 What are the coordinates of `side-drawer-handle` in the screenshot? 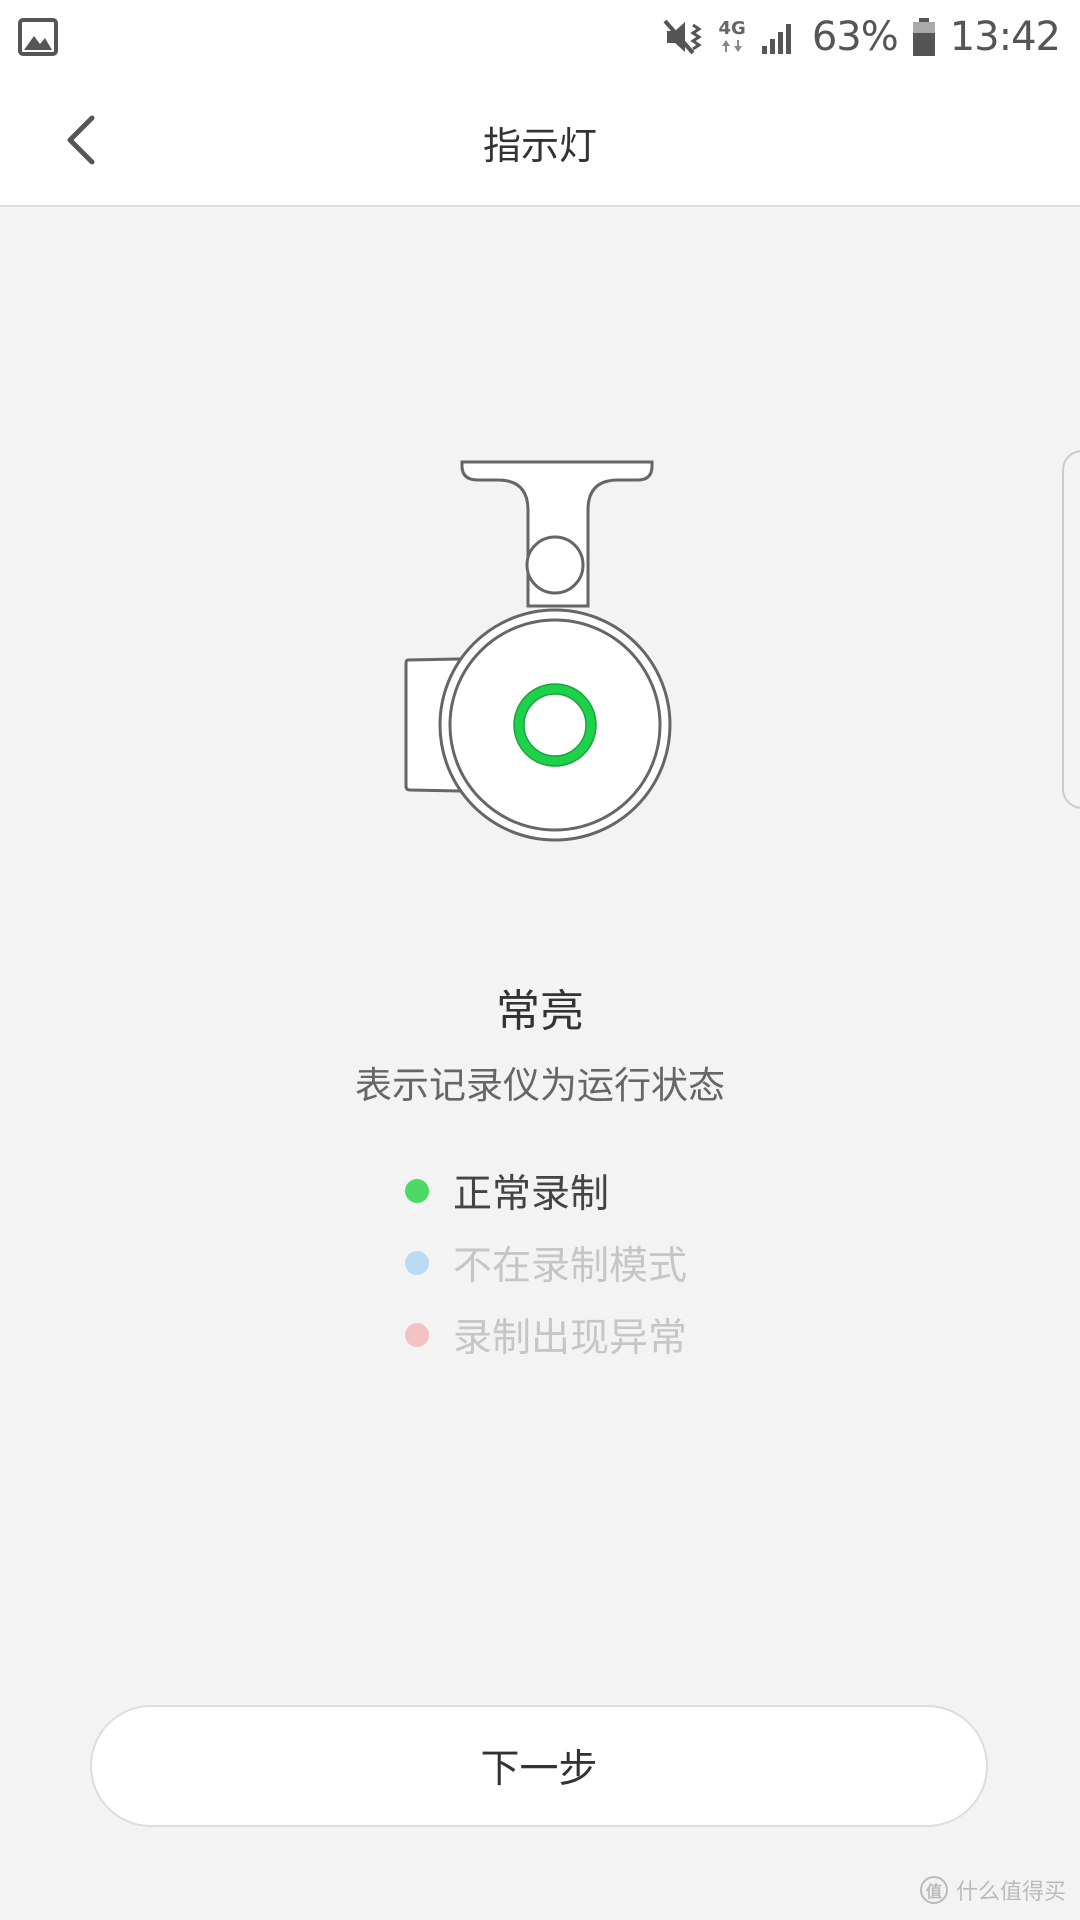 It's located at (1071, 629).